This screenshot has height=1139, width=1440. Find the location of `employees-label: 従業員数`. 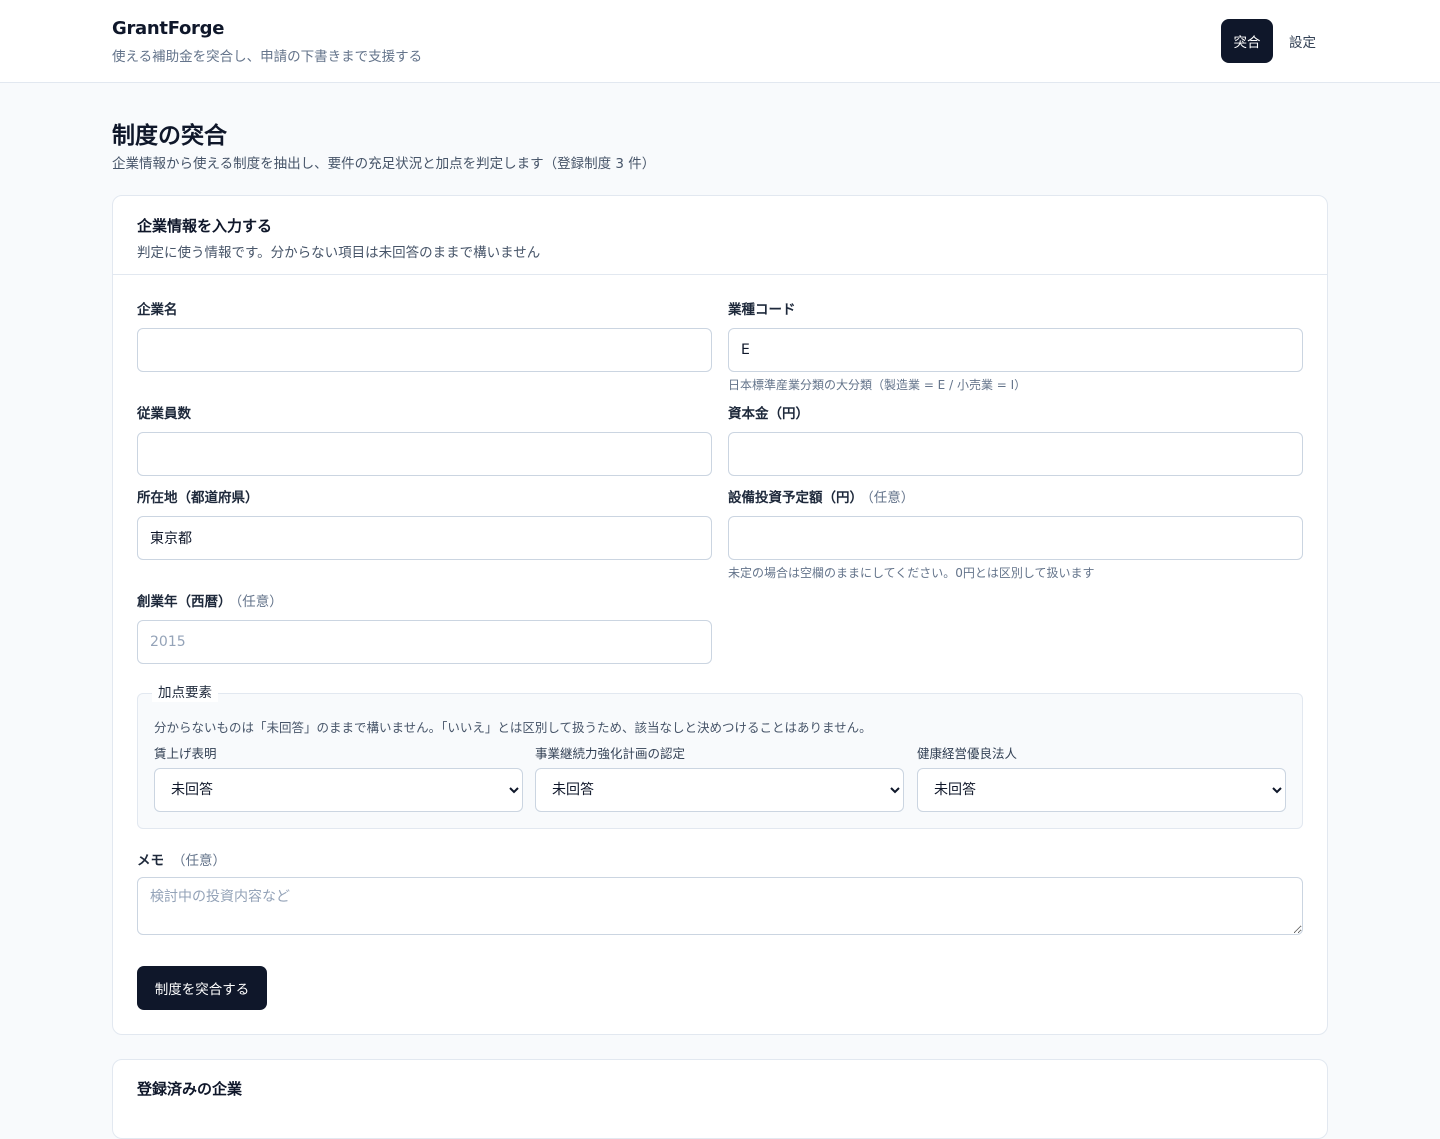

employees-label: 従業員数 is located at coordinates (164, 414).